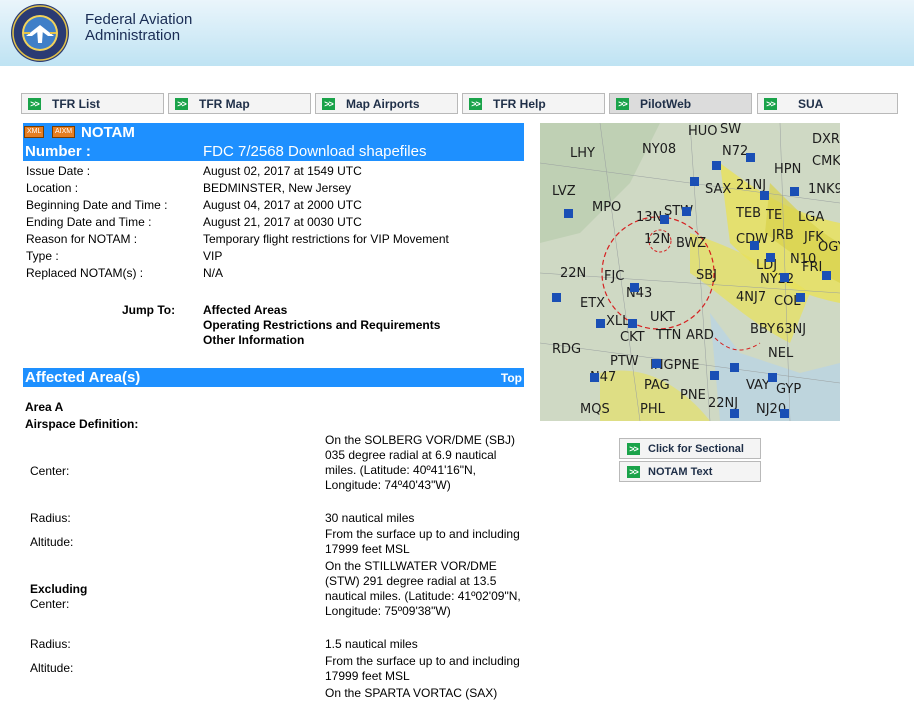 This screenshot has width=914, height=701. Describe the element at coordinates (64, 132) in the screenshot. I see `aixm-badge: AIXM` at that location.